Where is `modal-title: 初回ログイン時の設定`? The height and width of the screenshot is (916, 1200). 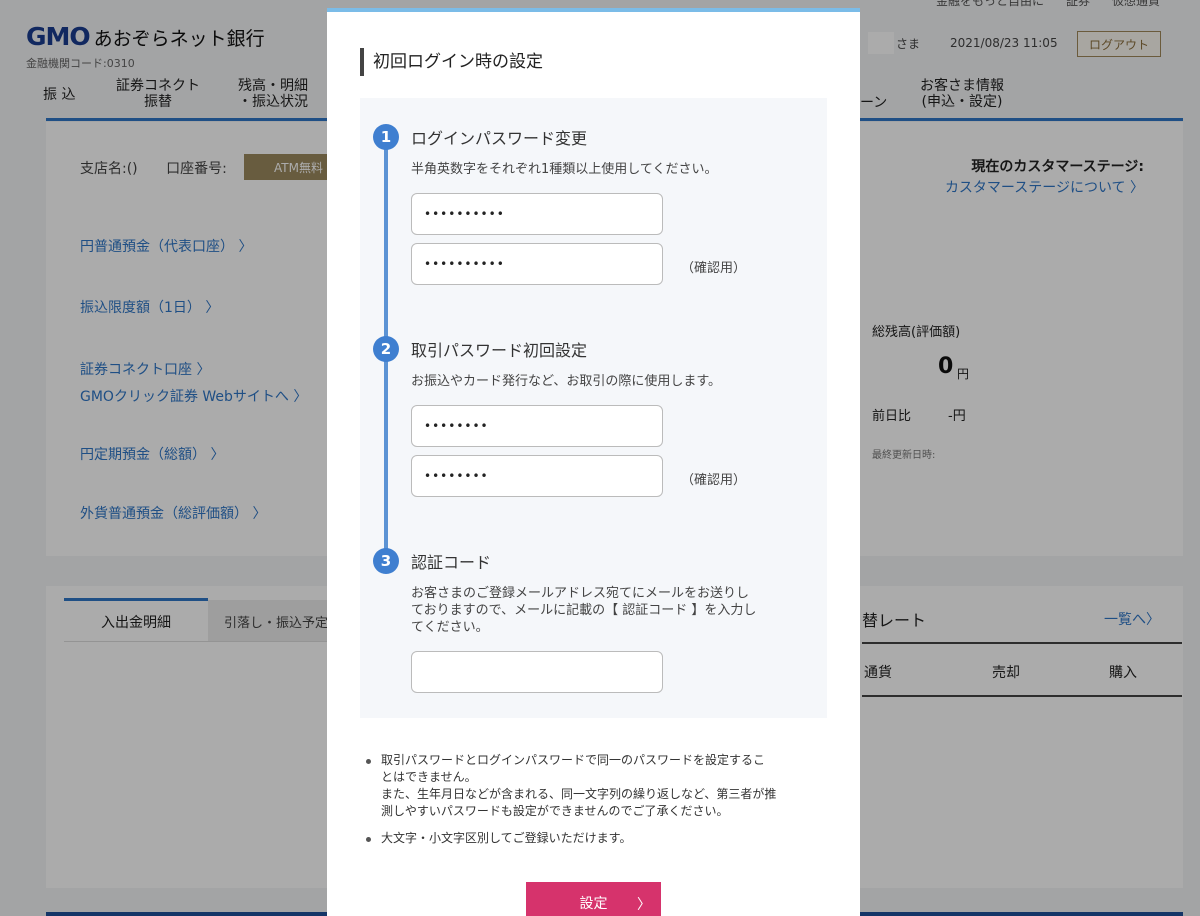 modal-title: 初回ログイン時の設定 is located at coordinates (451, 62).